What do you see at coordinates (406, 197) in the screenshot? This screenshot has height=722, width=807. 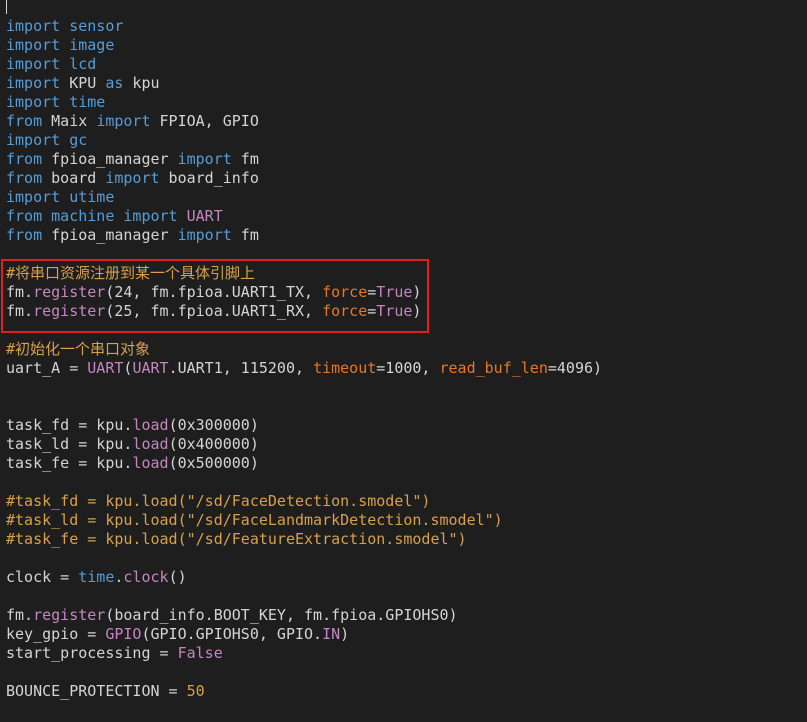 I see `code-line: import utime` at bounding box center [406, 197].